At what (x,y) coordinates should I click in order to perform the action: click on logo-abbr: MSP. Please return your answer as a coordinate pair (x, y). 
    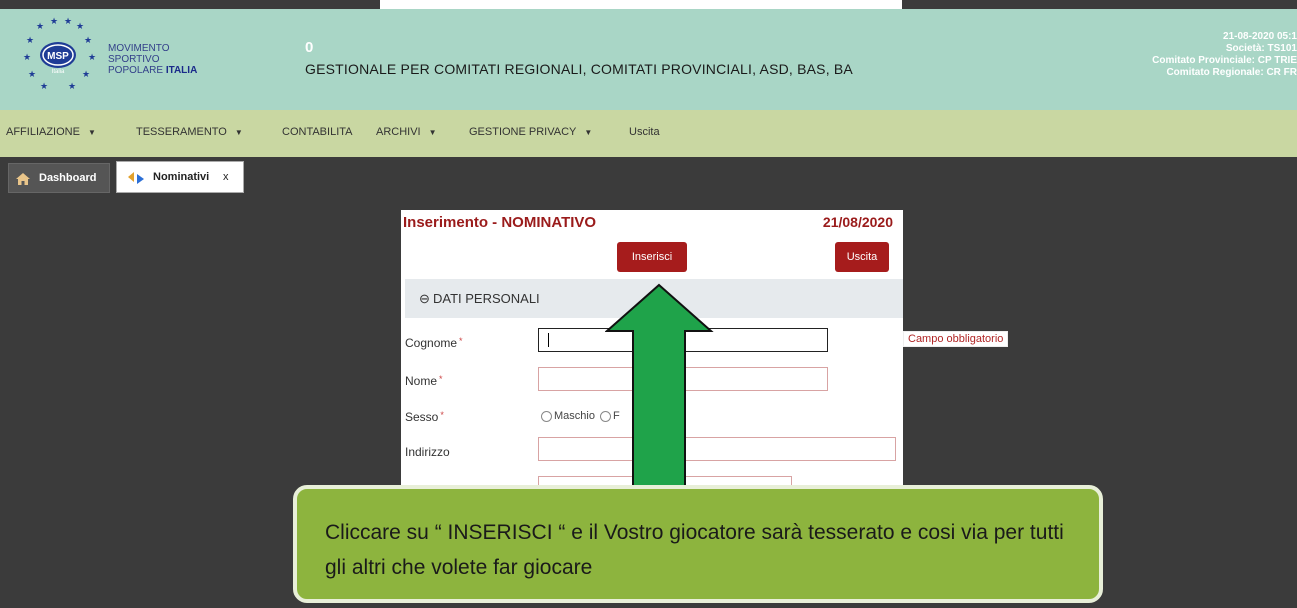
    Looking at the image, I should click on (58, 56).